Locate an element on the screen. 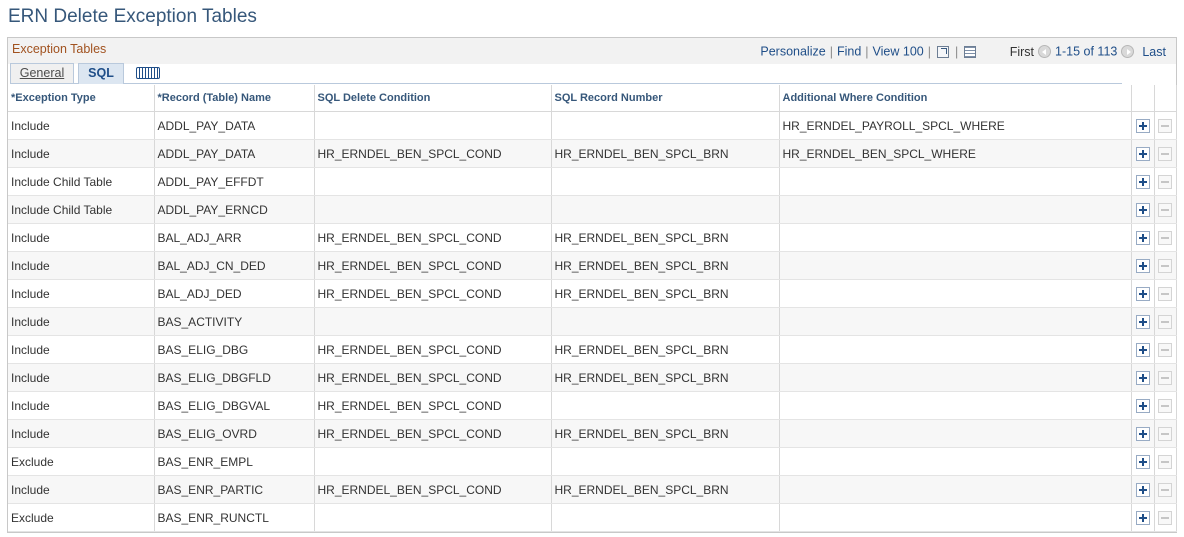  row-count: 1-15 of 113 is located at coordinates (1086, 51).